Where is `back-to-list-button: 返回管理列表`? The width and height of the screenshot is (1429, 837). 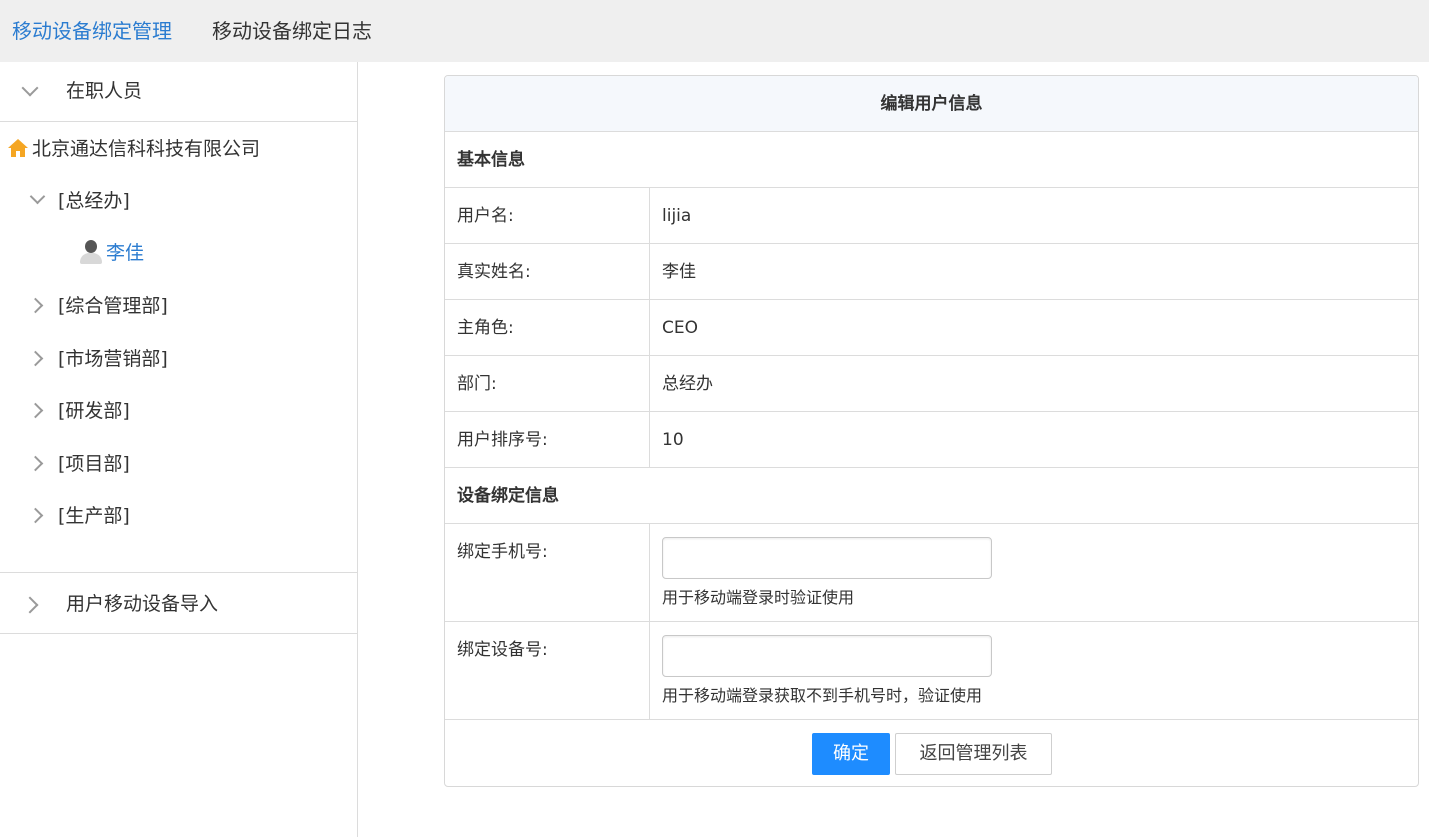
back-to-list-button: 返回管理列表 is located at coordinates (973, 754).